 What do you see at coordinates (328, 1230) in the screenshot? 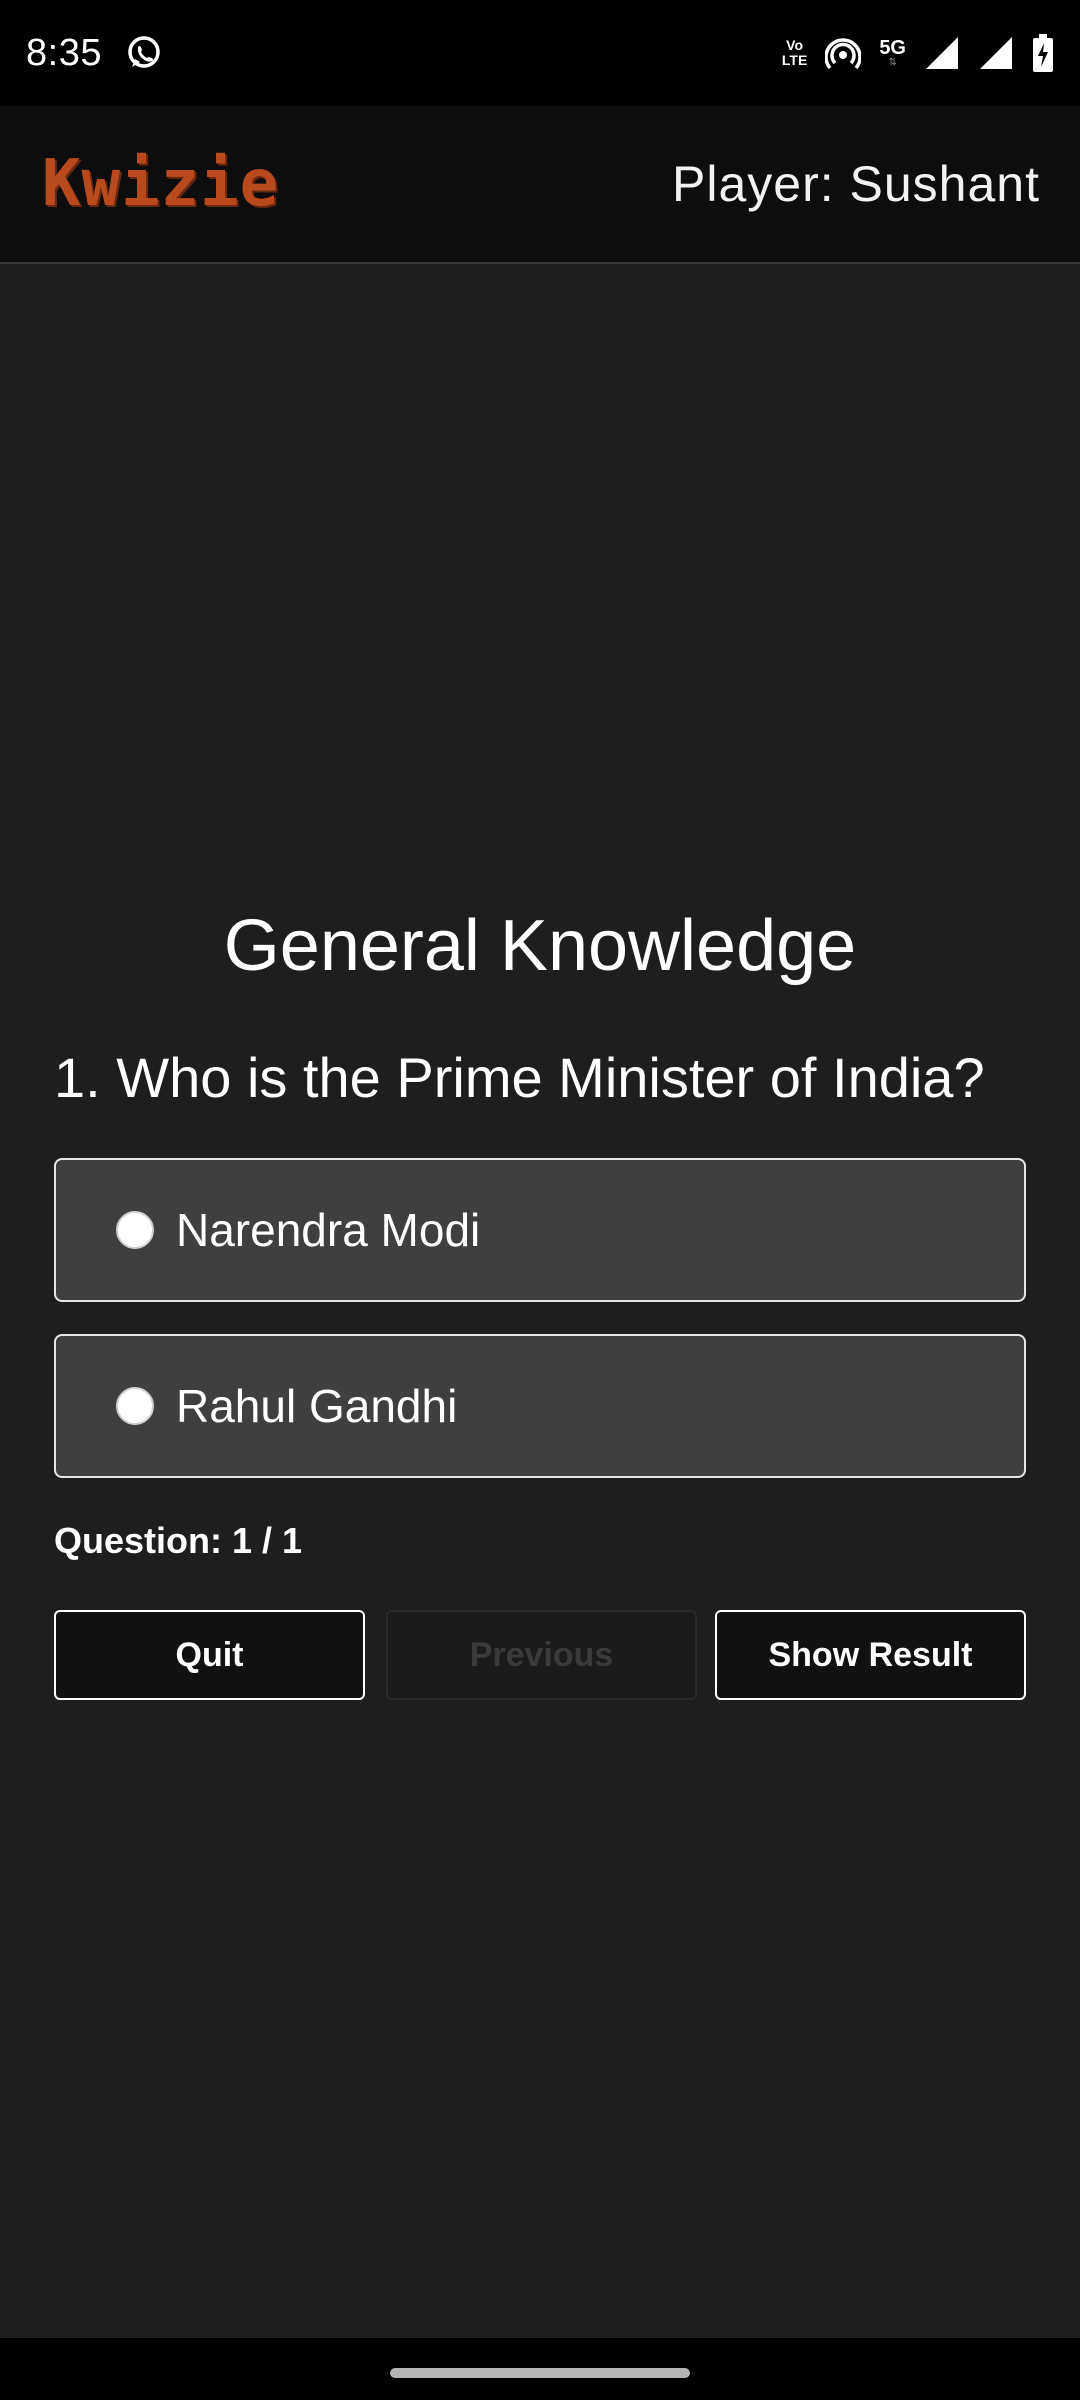
I see `option-label: Narendra Modi` at bounding box center [328, 1230].